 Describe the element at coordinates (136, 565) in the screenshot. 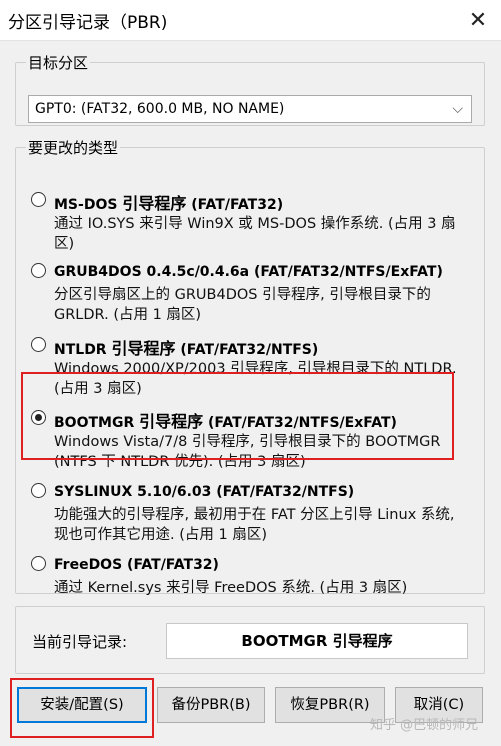

I see `option-title: FreeDOS (FAT/FAT32)` at that location.